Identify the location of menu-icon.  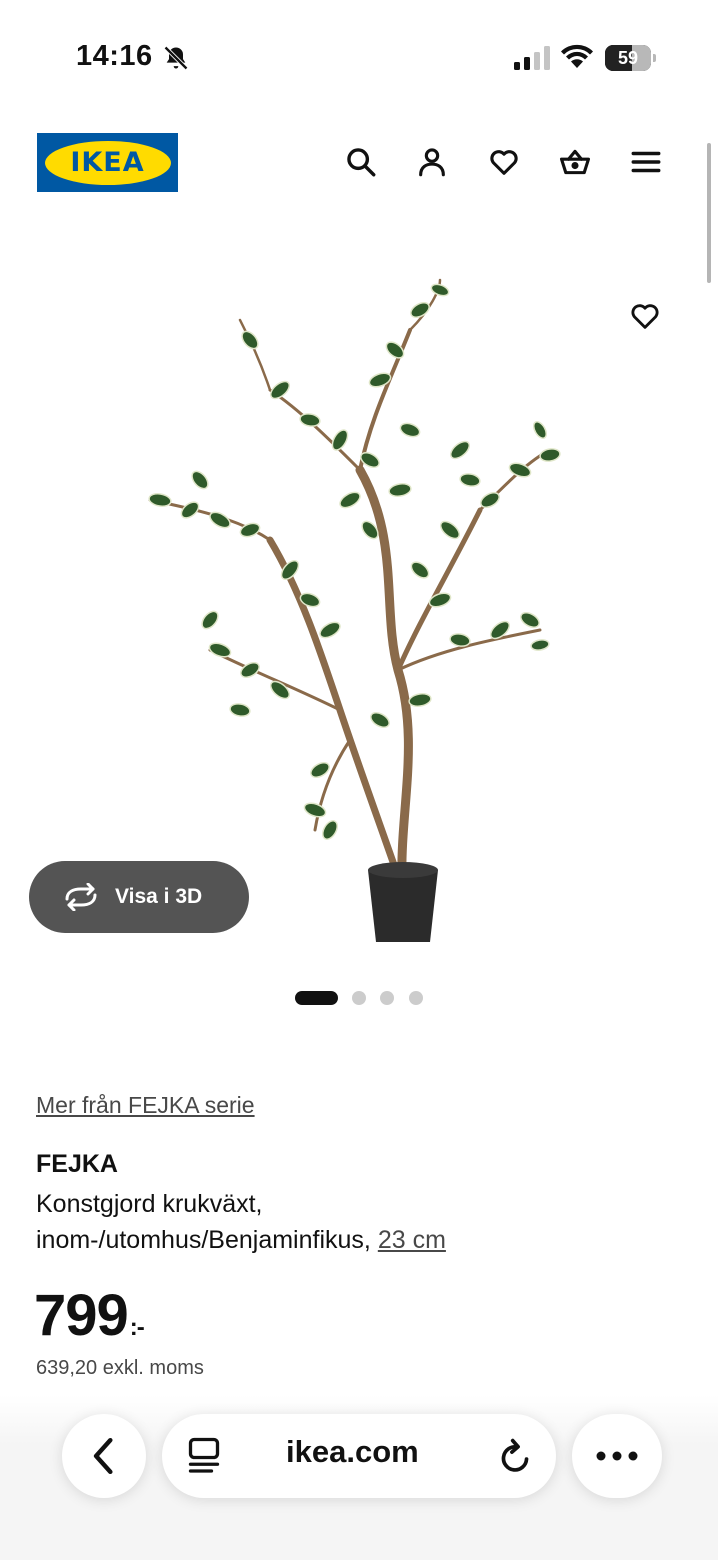
(646, 162).